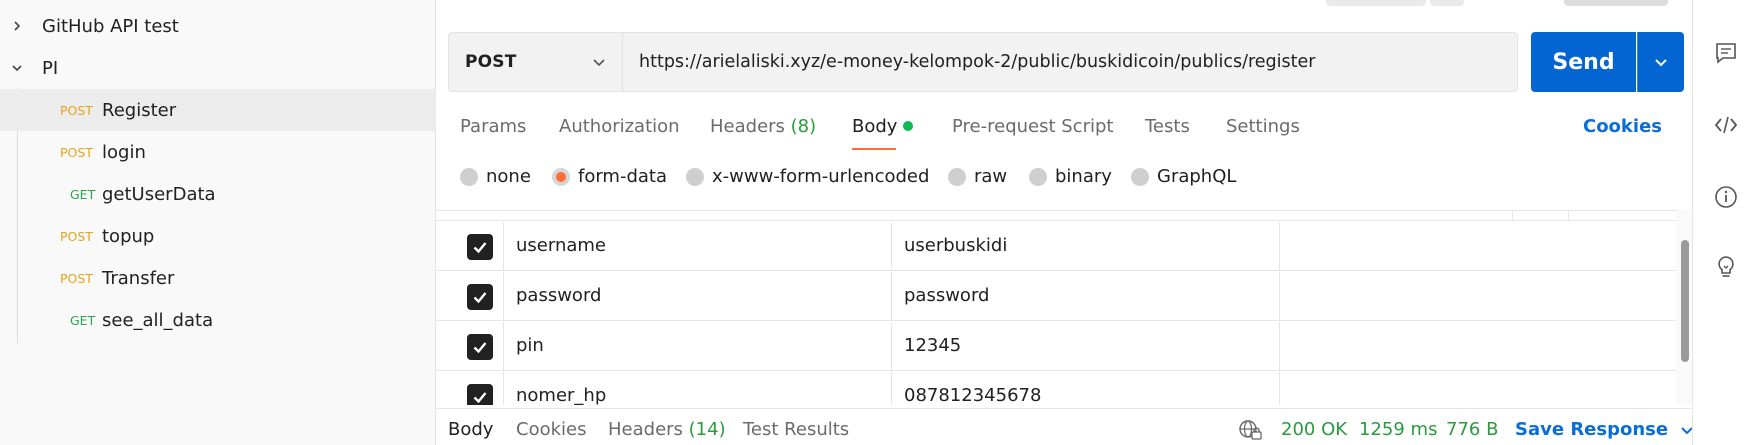 The image size is (1756, 445). What do you see at coordinates (1583, 62) in the screenshot?
I see `send-button: Send` at bounding box center [1583, 62].